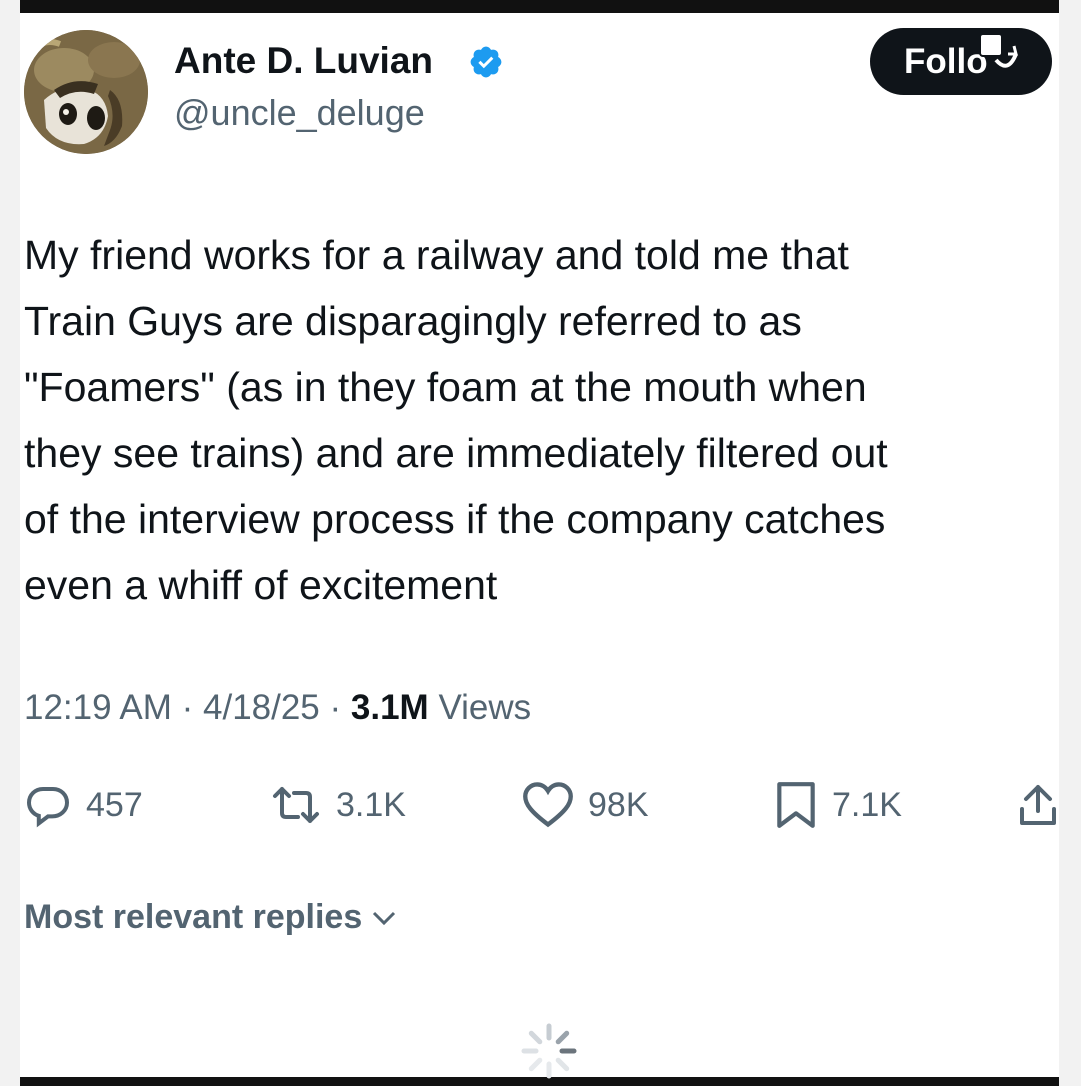 Image resolution: width=1081 pixels, height=1086 pixels. Describe the element at coordinates (539, 6) in the screenshot. I see `top-border` at that location.